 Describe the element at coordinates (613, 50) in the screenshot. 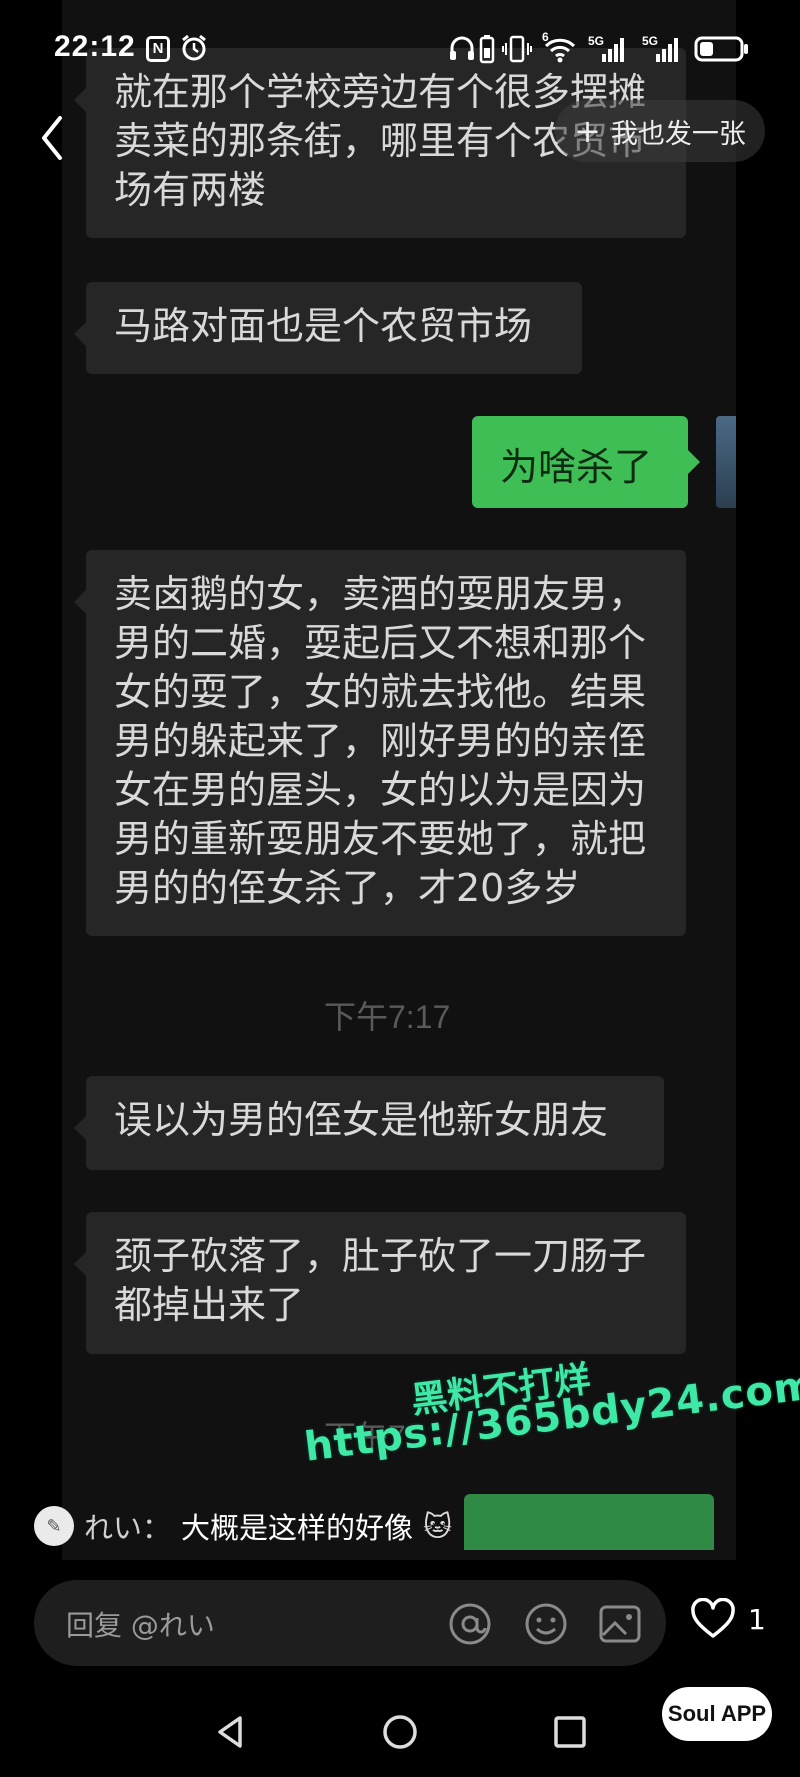

I see `signal-1-icon` at that location.